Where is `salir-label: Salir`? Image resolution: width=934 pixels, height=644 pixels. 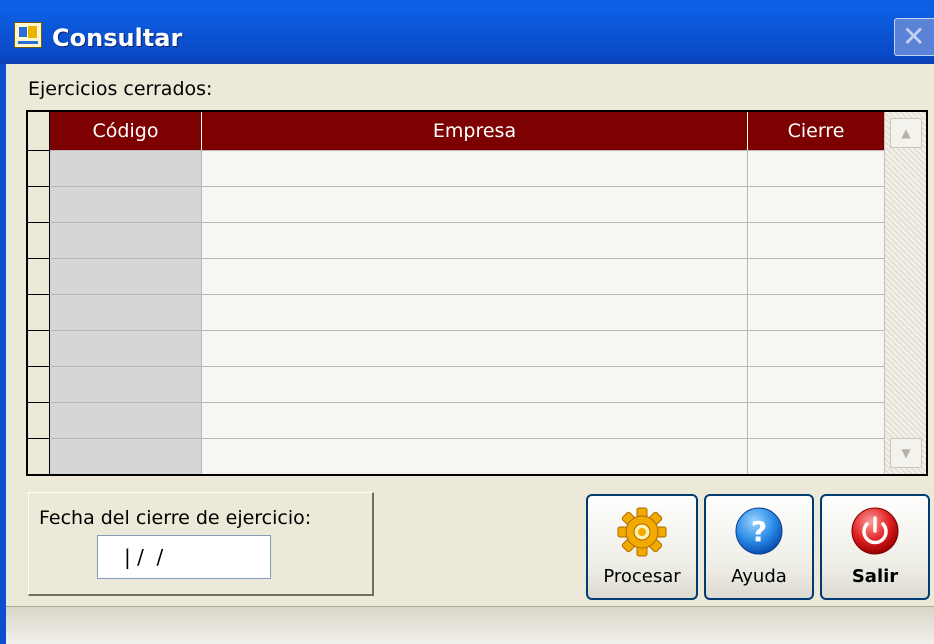 salir-label: Salir is located at coordinates (875, 576).